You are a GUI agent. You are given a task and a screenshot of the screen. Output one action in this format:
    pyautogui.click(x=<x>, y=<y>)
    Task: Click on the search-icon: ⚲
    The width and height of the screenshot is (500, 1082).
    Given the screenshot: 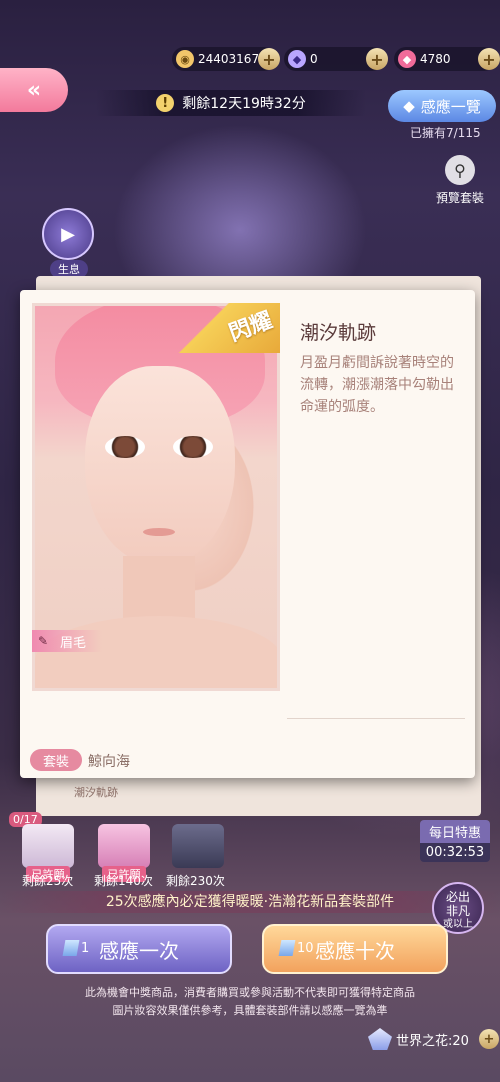 What is the action you would take?
    pyautogui.click(x=460, y=170)
    